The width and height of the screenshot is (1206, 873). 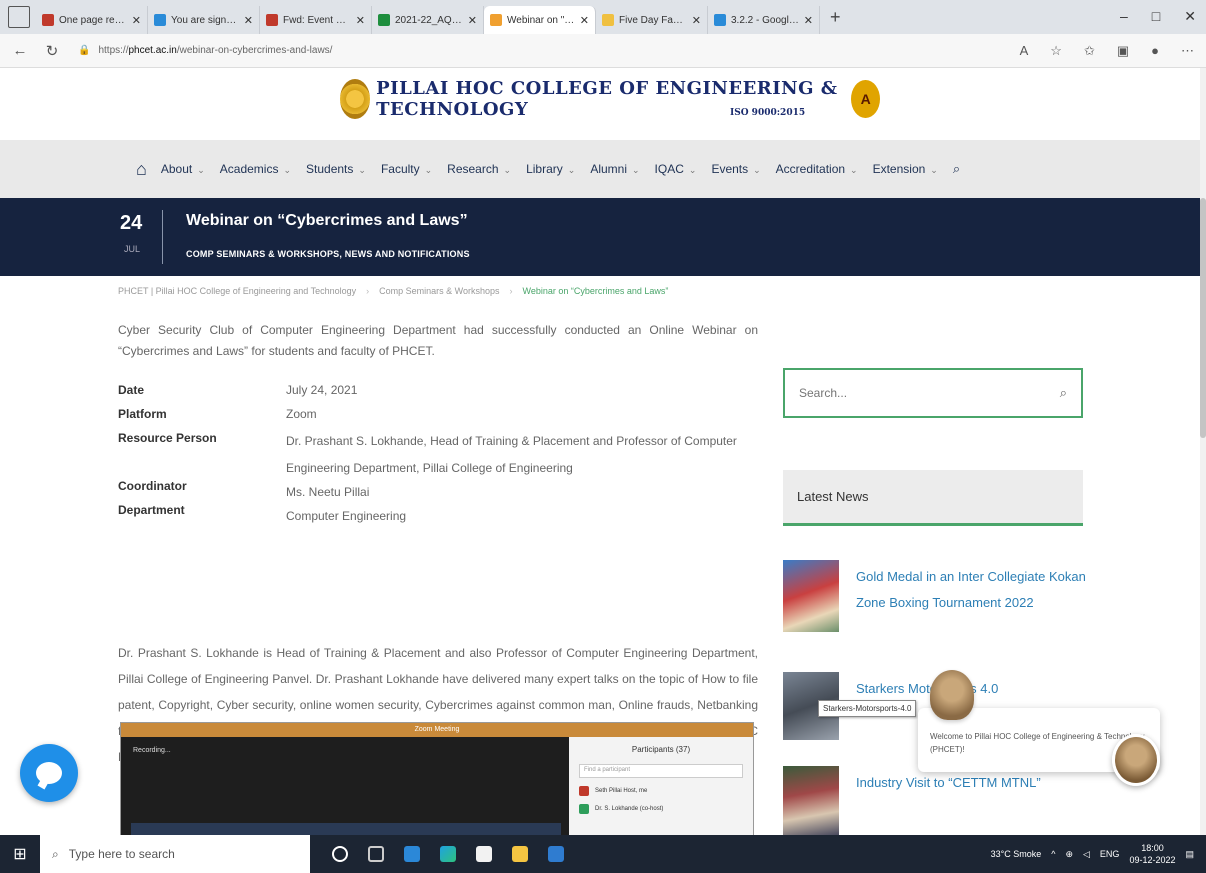 What do you see at coordinates (608, 169) in the screenshot?
I see `nav-item-label: Alumni` at bounding box center [608, 169].